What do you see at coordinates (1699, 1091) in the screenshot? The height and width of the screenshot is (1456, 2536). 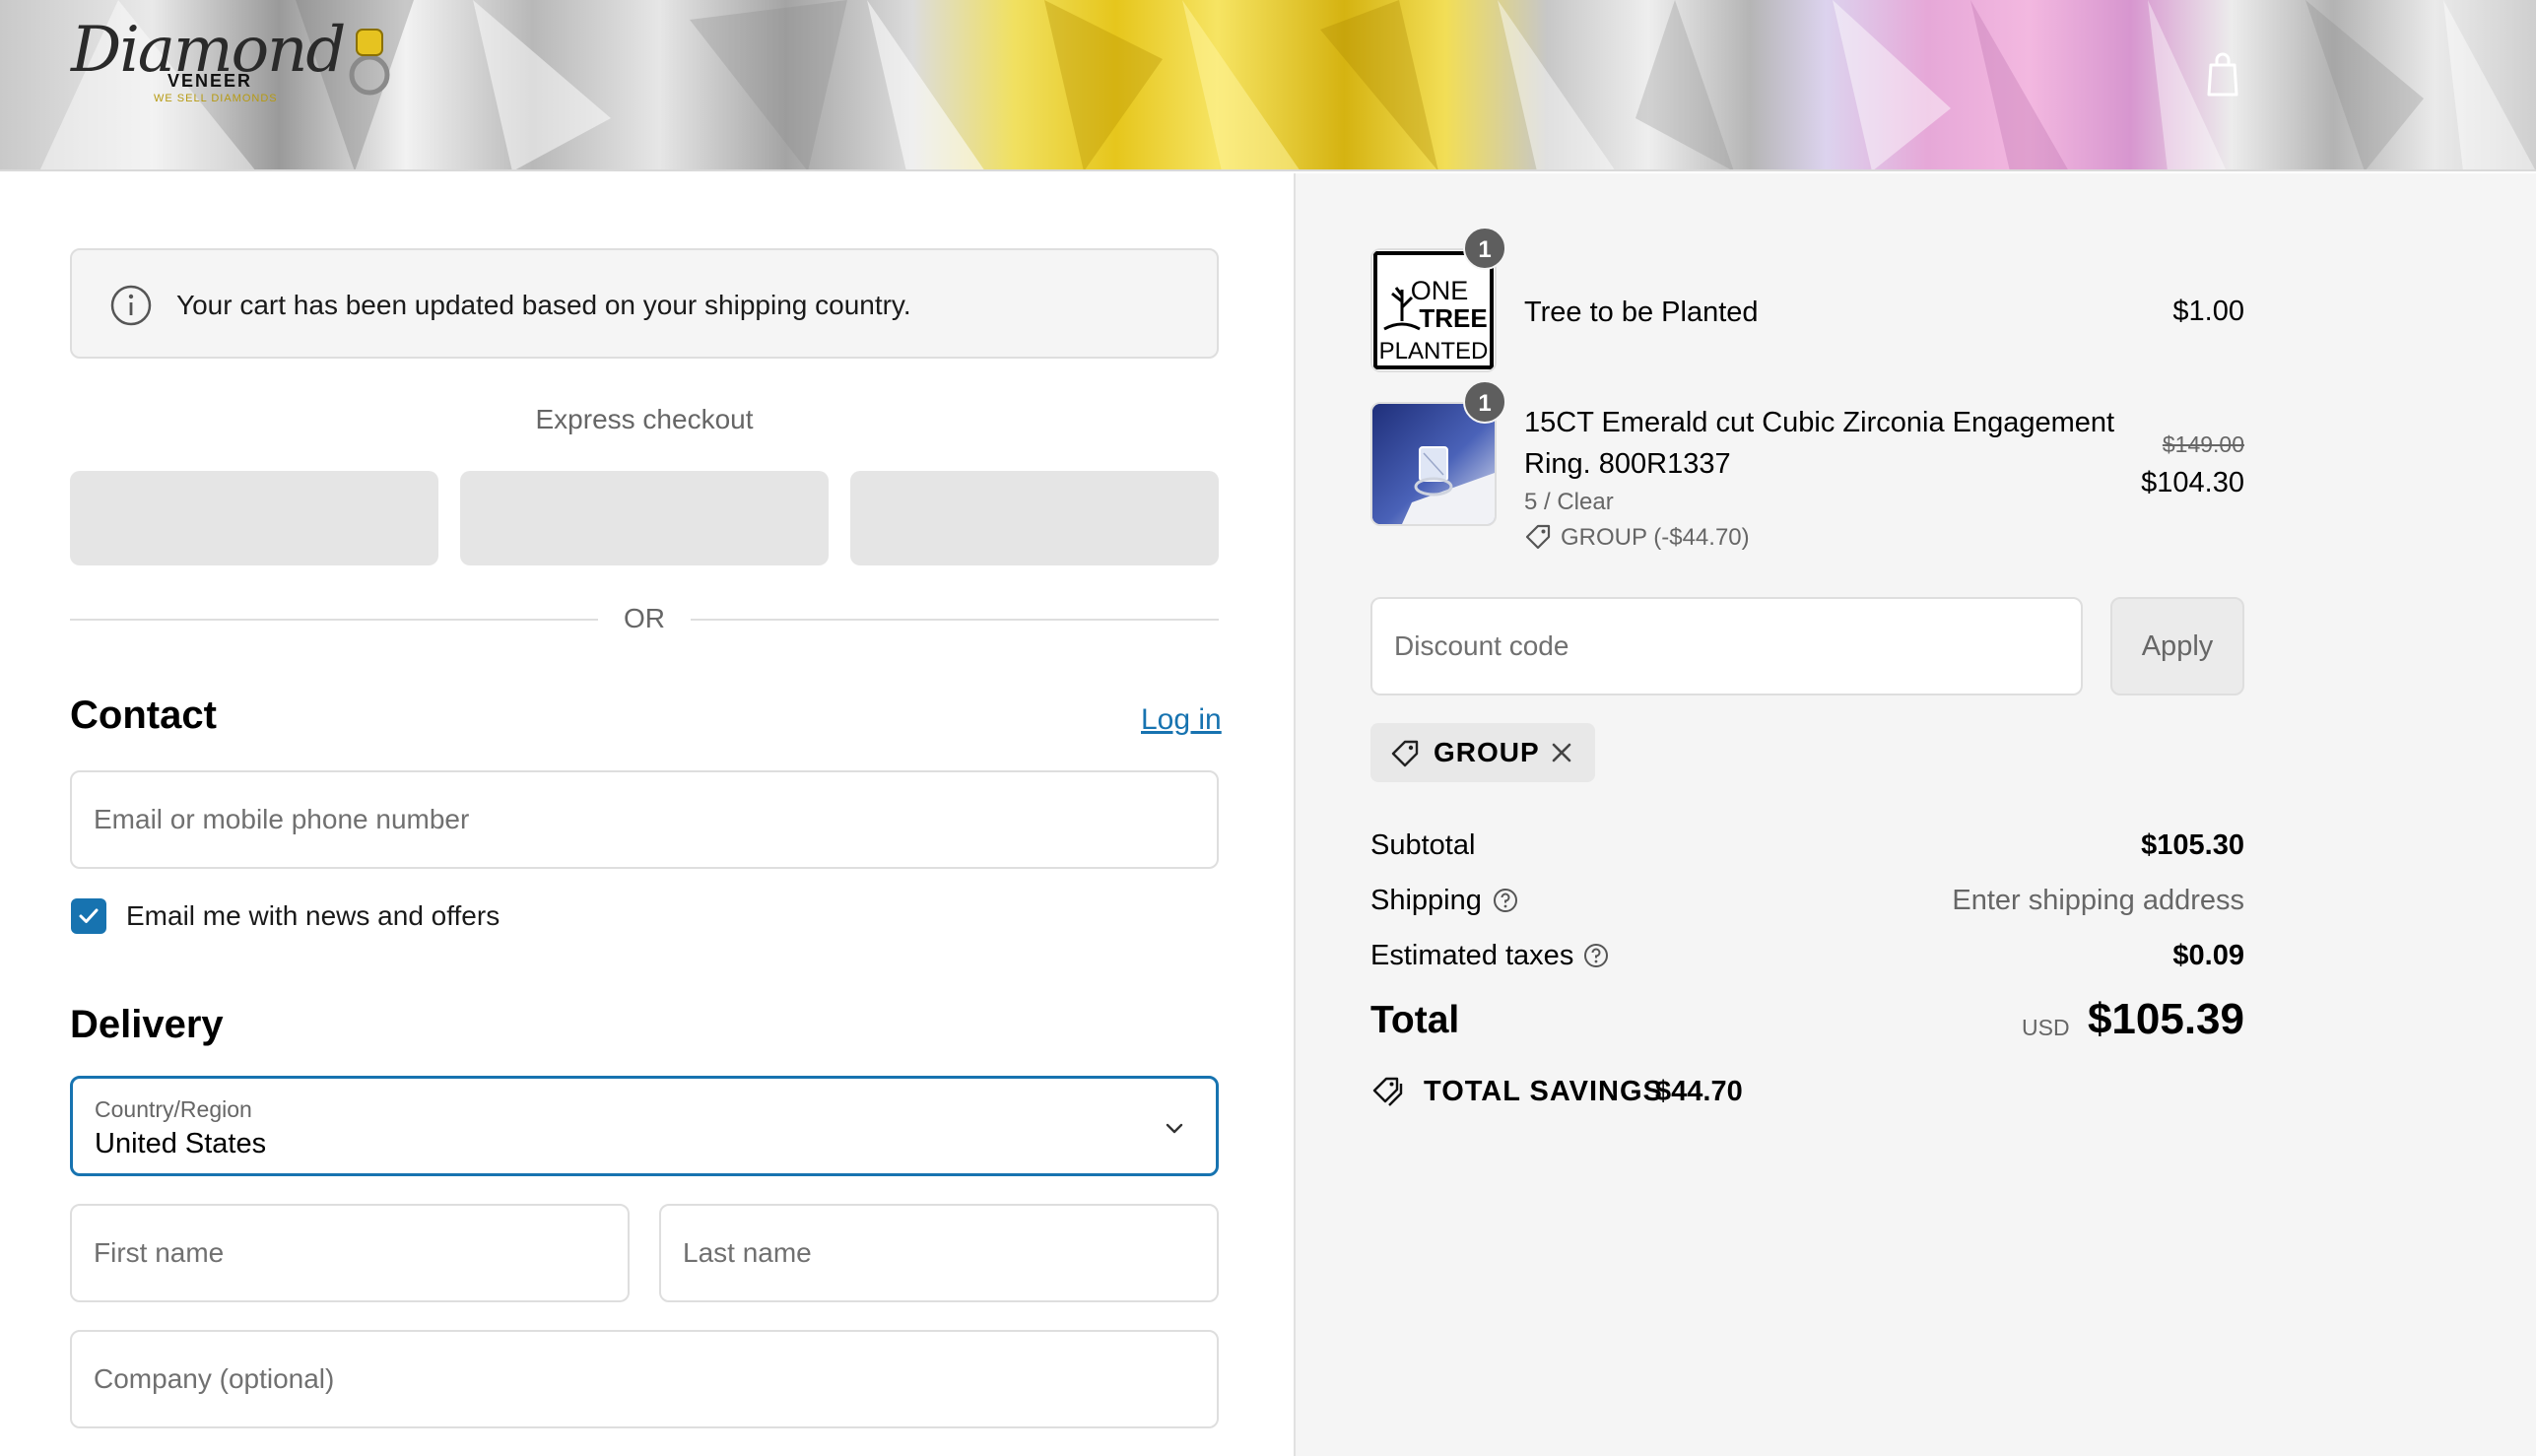 I see `total-savings-value: $44.70` at bounding box center [1699, 1091].